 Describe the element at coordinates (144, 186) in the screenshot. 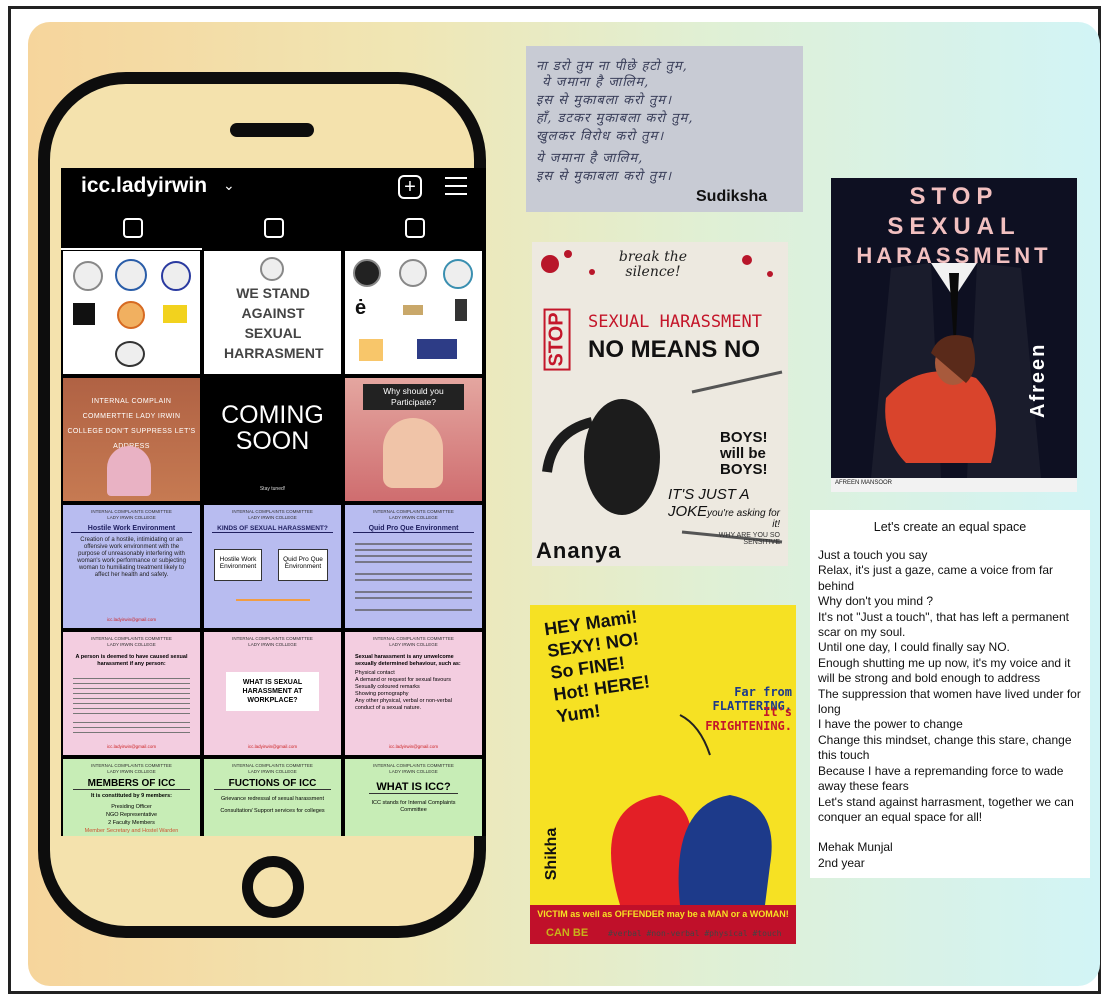

I see `instagram-username: icc.ladyirwin` at that location.